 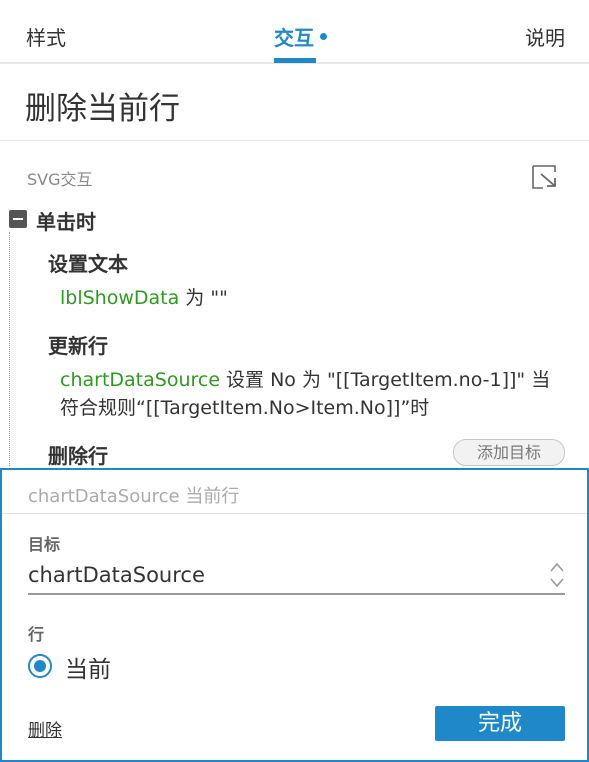 I want to click on action-title: 删除行, so click(x=78, y=454).